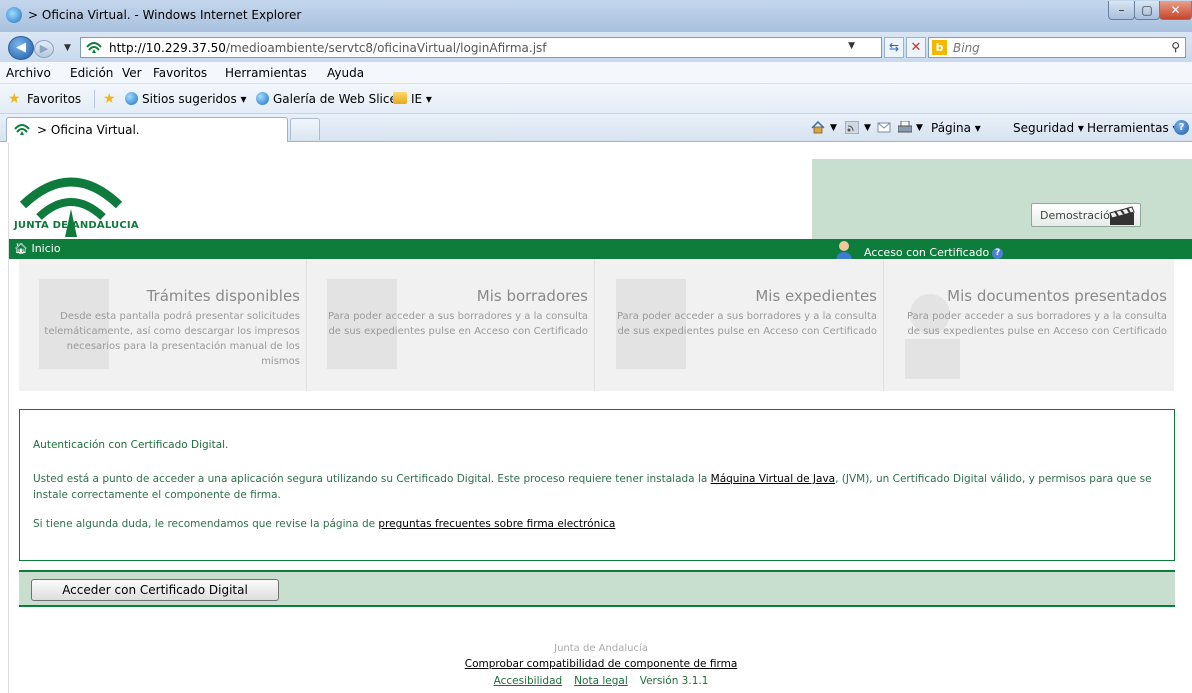 The width and height of the screenshot is (1192, 693). Describe the element at coordinates (88, 130) in the screenshot. I see `tab-label: > Oficina Virtual.` at that location.